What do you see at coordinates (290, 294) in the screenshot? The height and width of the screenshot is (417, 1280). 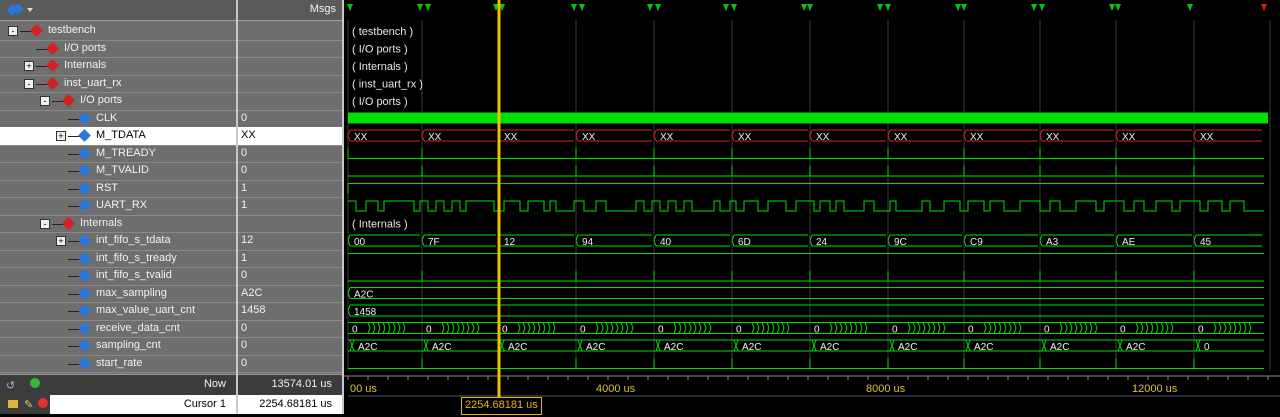 I see `value-row: A2C` at bounding box center [290, 294].